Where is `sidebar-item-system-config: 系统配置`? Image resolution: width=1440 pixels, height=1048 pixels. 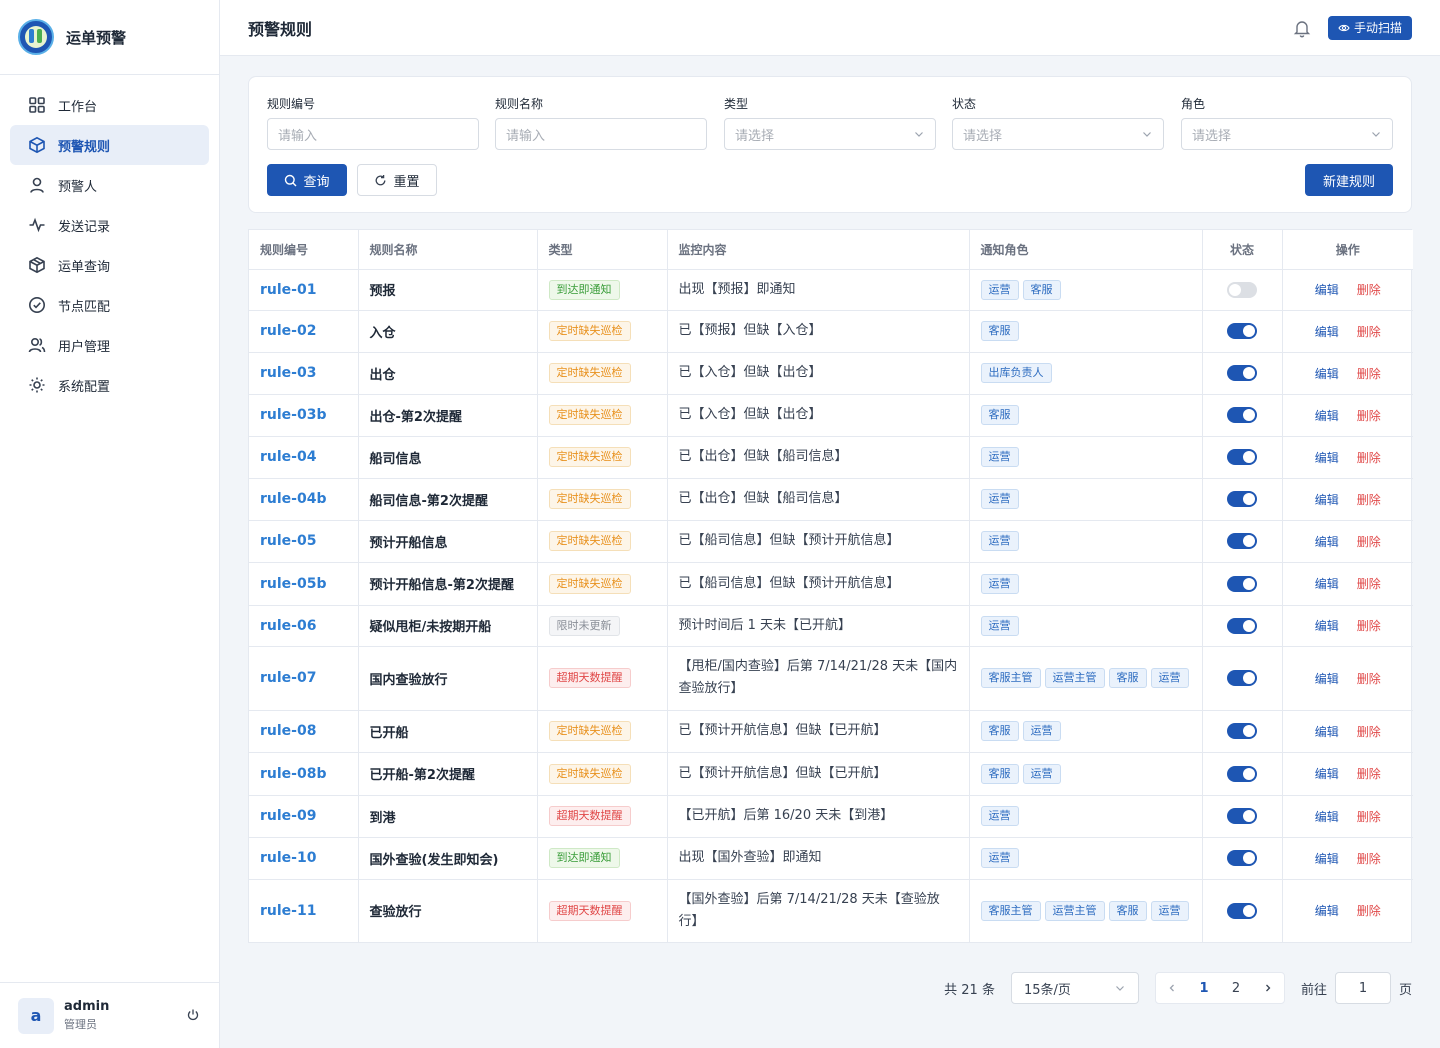 sidebar-item-system-config: 系统配置 is located at coordinates (109, 385).